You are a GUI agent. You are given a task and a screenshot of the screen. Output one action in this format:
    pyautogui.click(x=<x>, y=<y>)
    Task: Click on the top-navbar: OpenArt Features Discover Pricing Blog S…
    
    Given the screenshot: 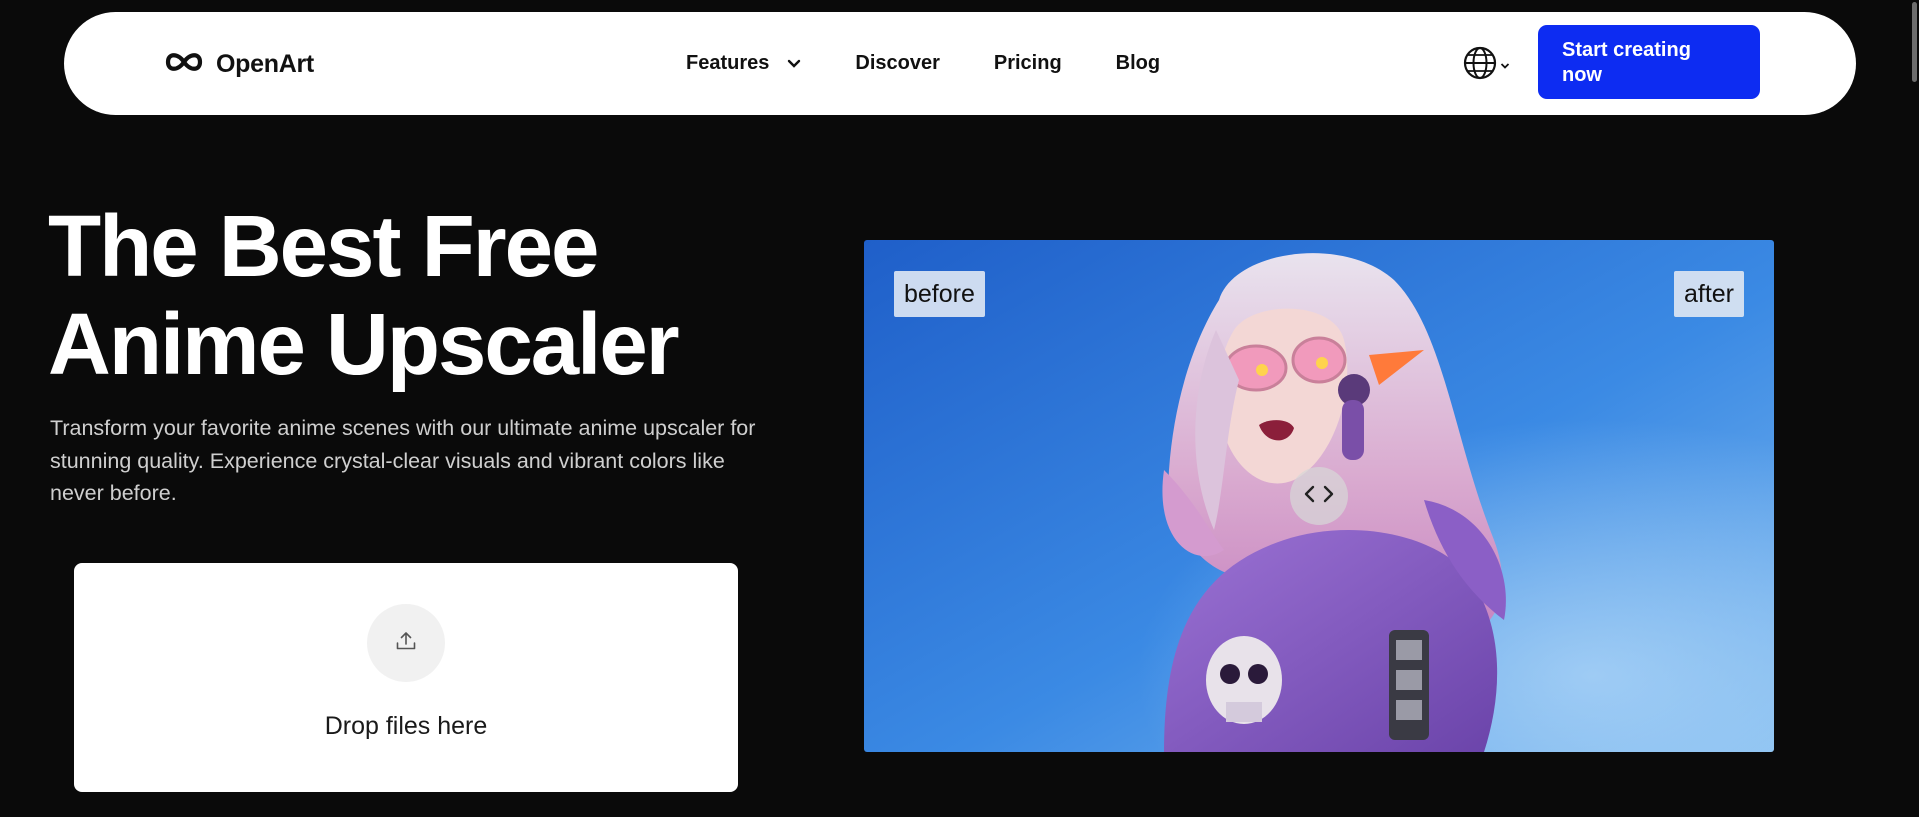 What is the action you would take?
    pyautogui.click(x=960, y=63)
    